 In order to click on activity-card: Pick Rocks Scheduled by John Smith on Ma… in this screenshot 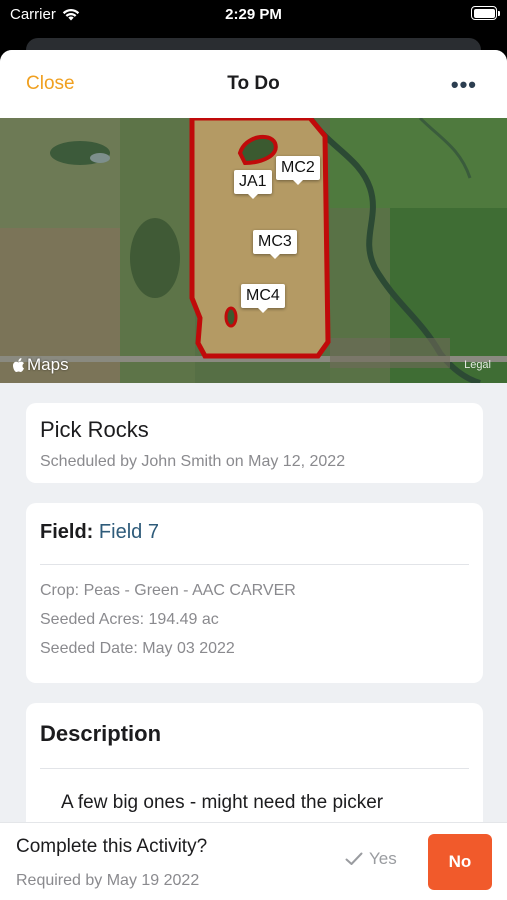, I will do `click(254, 443)`.